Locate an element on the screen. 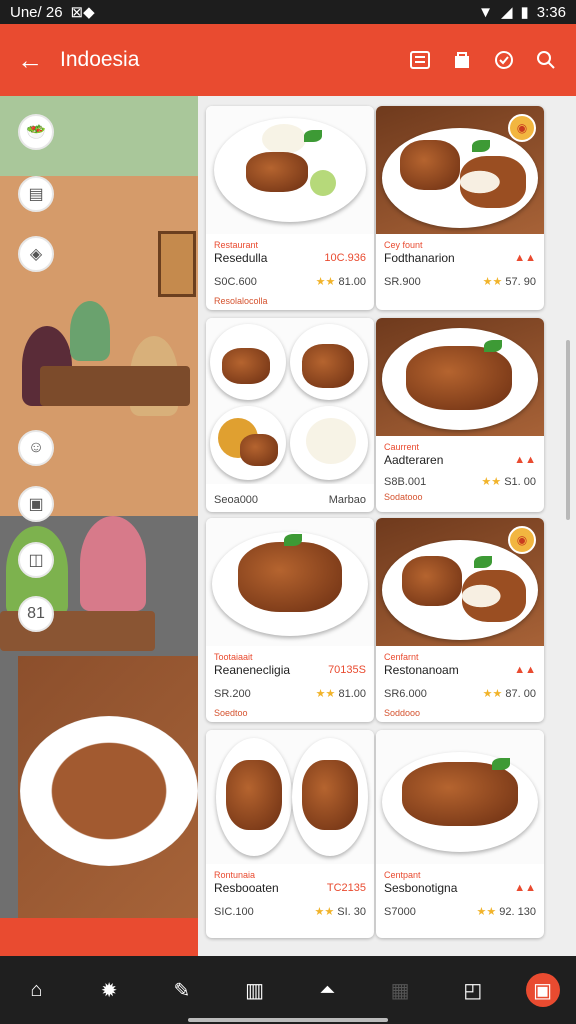 Image resolution: width=576 pixels, height=1024 pixels. product-price: S7000 is located at coordinates (400, 911).